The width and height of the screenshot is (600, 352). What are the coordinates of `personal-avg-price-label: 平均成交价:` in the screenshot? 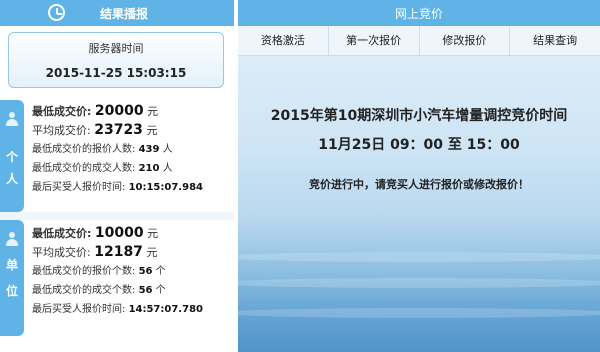 It's located at (61, 130).